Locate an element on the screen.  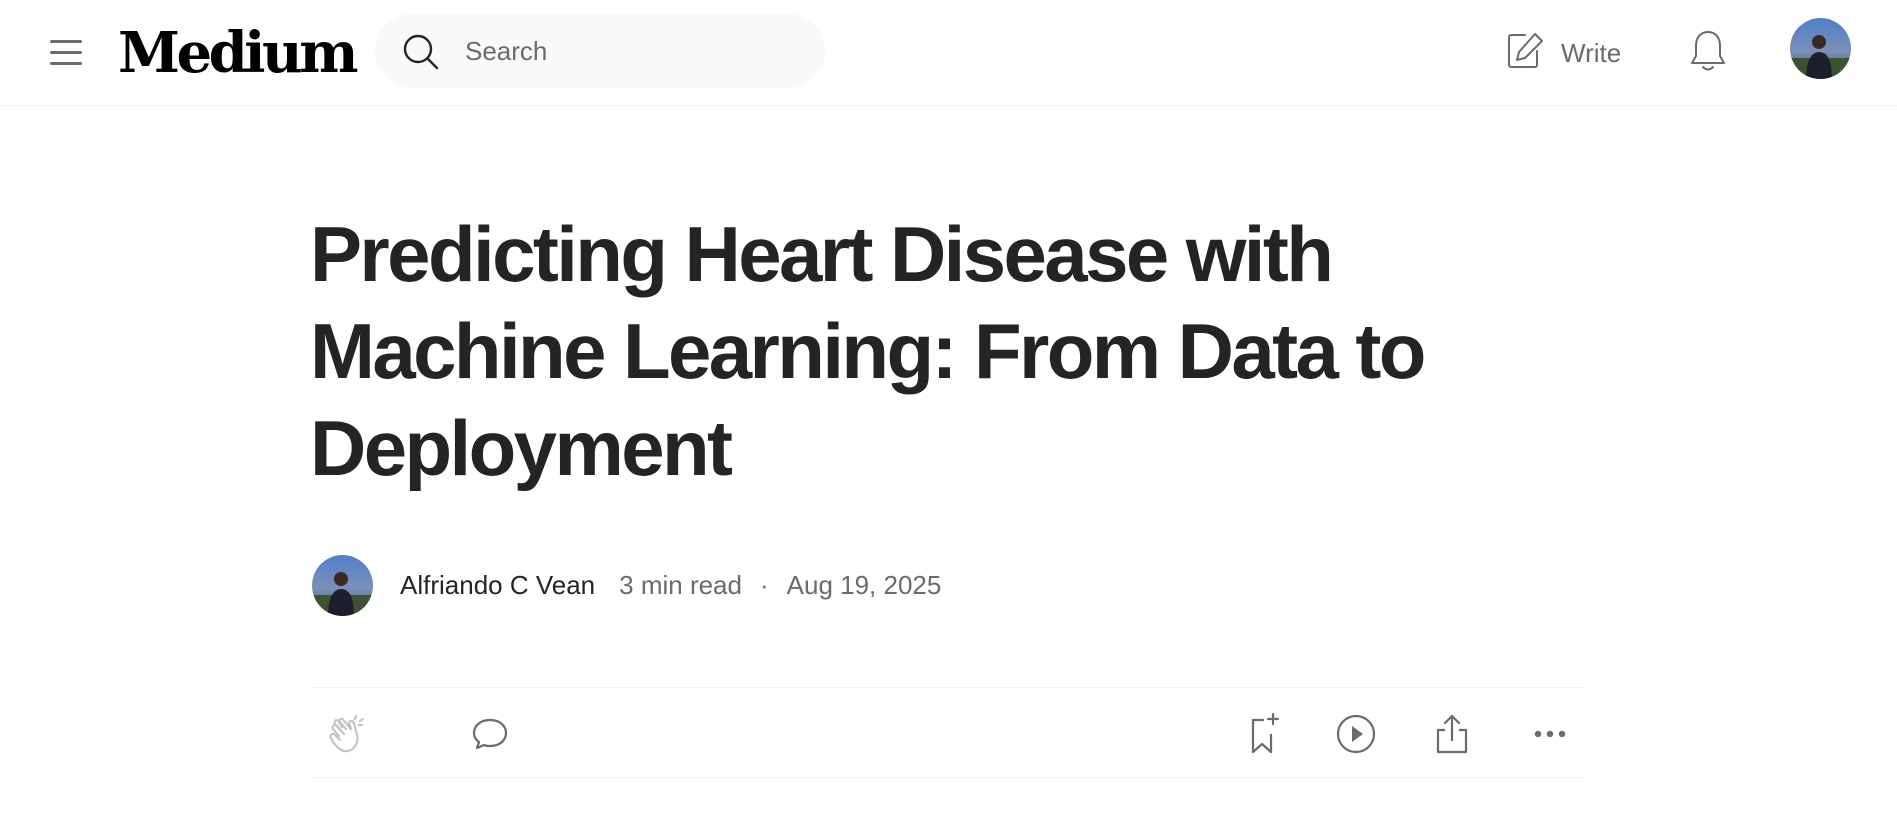
share-button is located at coordinates (1452, 734).